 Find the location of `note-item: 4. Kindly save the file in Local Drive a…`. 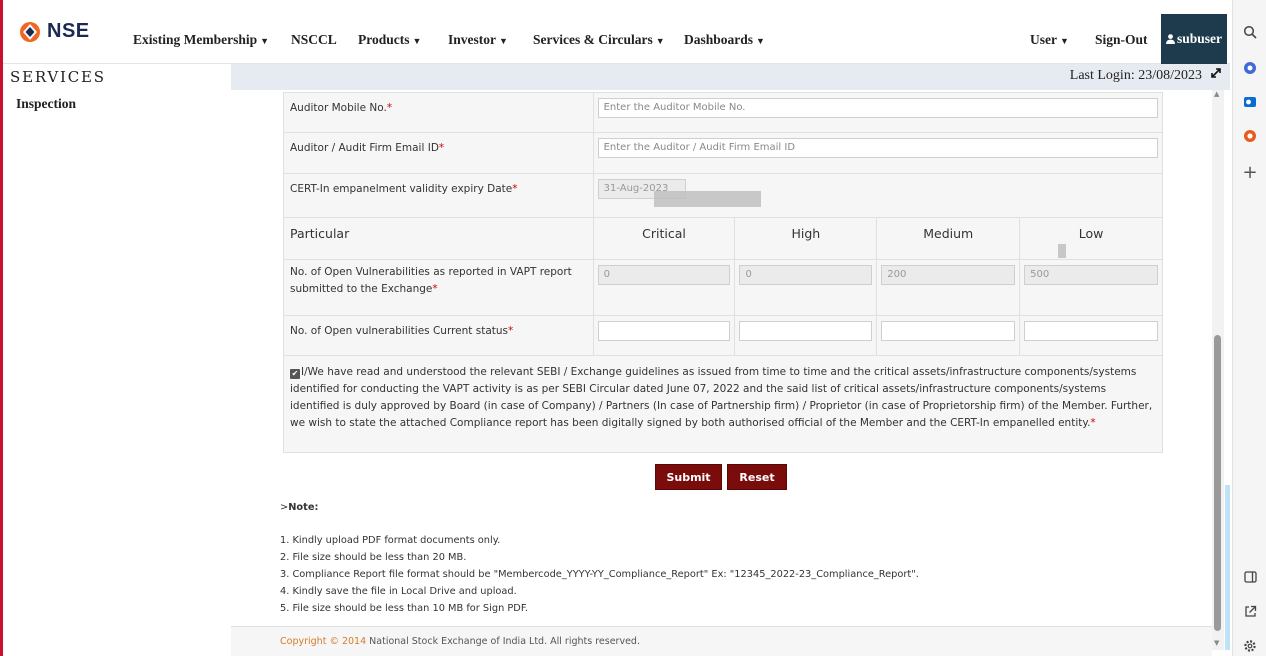

note-item: 4. Kindly save the file in Local Drive a… is located at coordinates (398, 591).